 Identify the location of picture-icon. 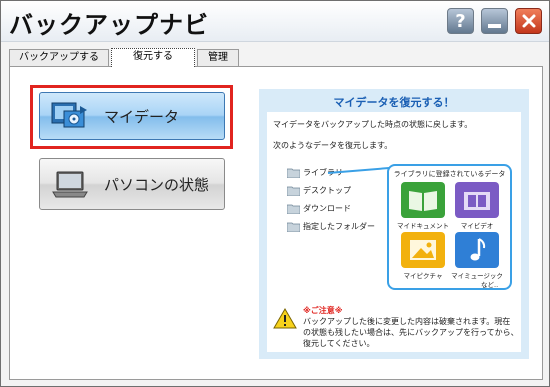
(423, 250).